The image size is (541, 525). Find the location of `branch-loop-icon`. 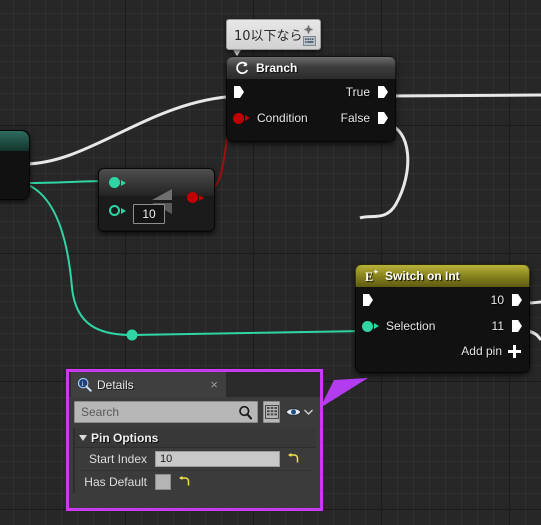

branch-loop-icon is located at coordinates (242, 67).